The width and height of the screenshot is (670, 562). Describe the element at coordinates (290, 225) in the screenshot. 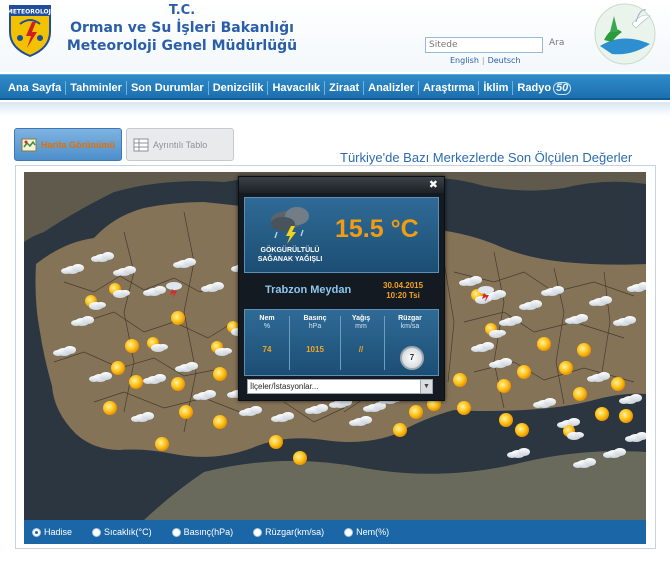

I see `thunderstorm-icon` at that location.